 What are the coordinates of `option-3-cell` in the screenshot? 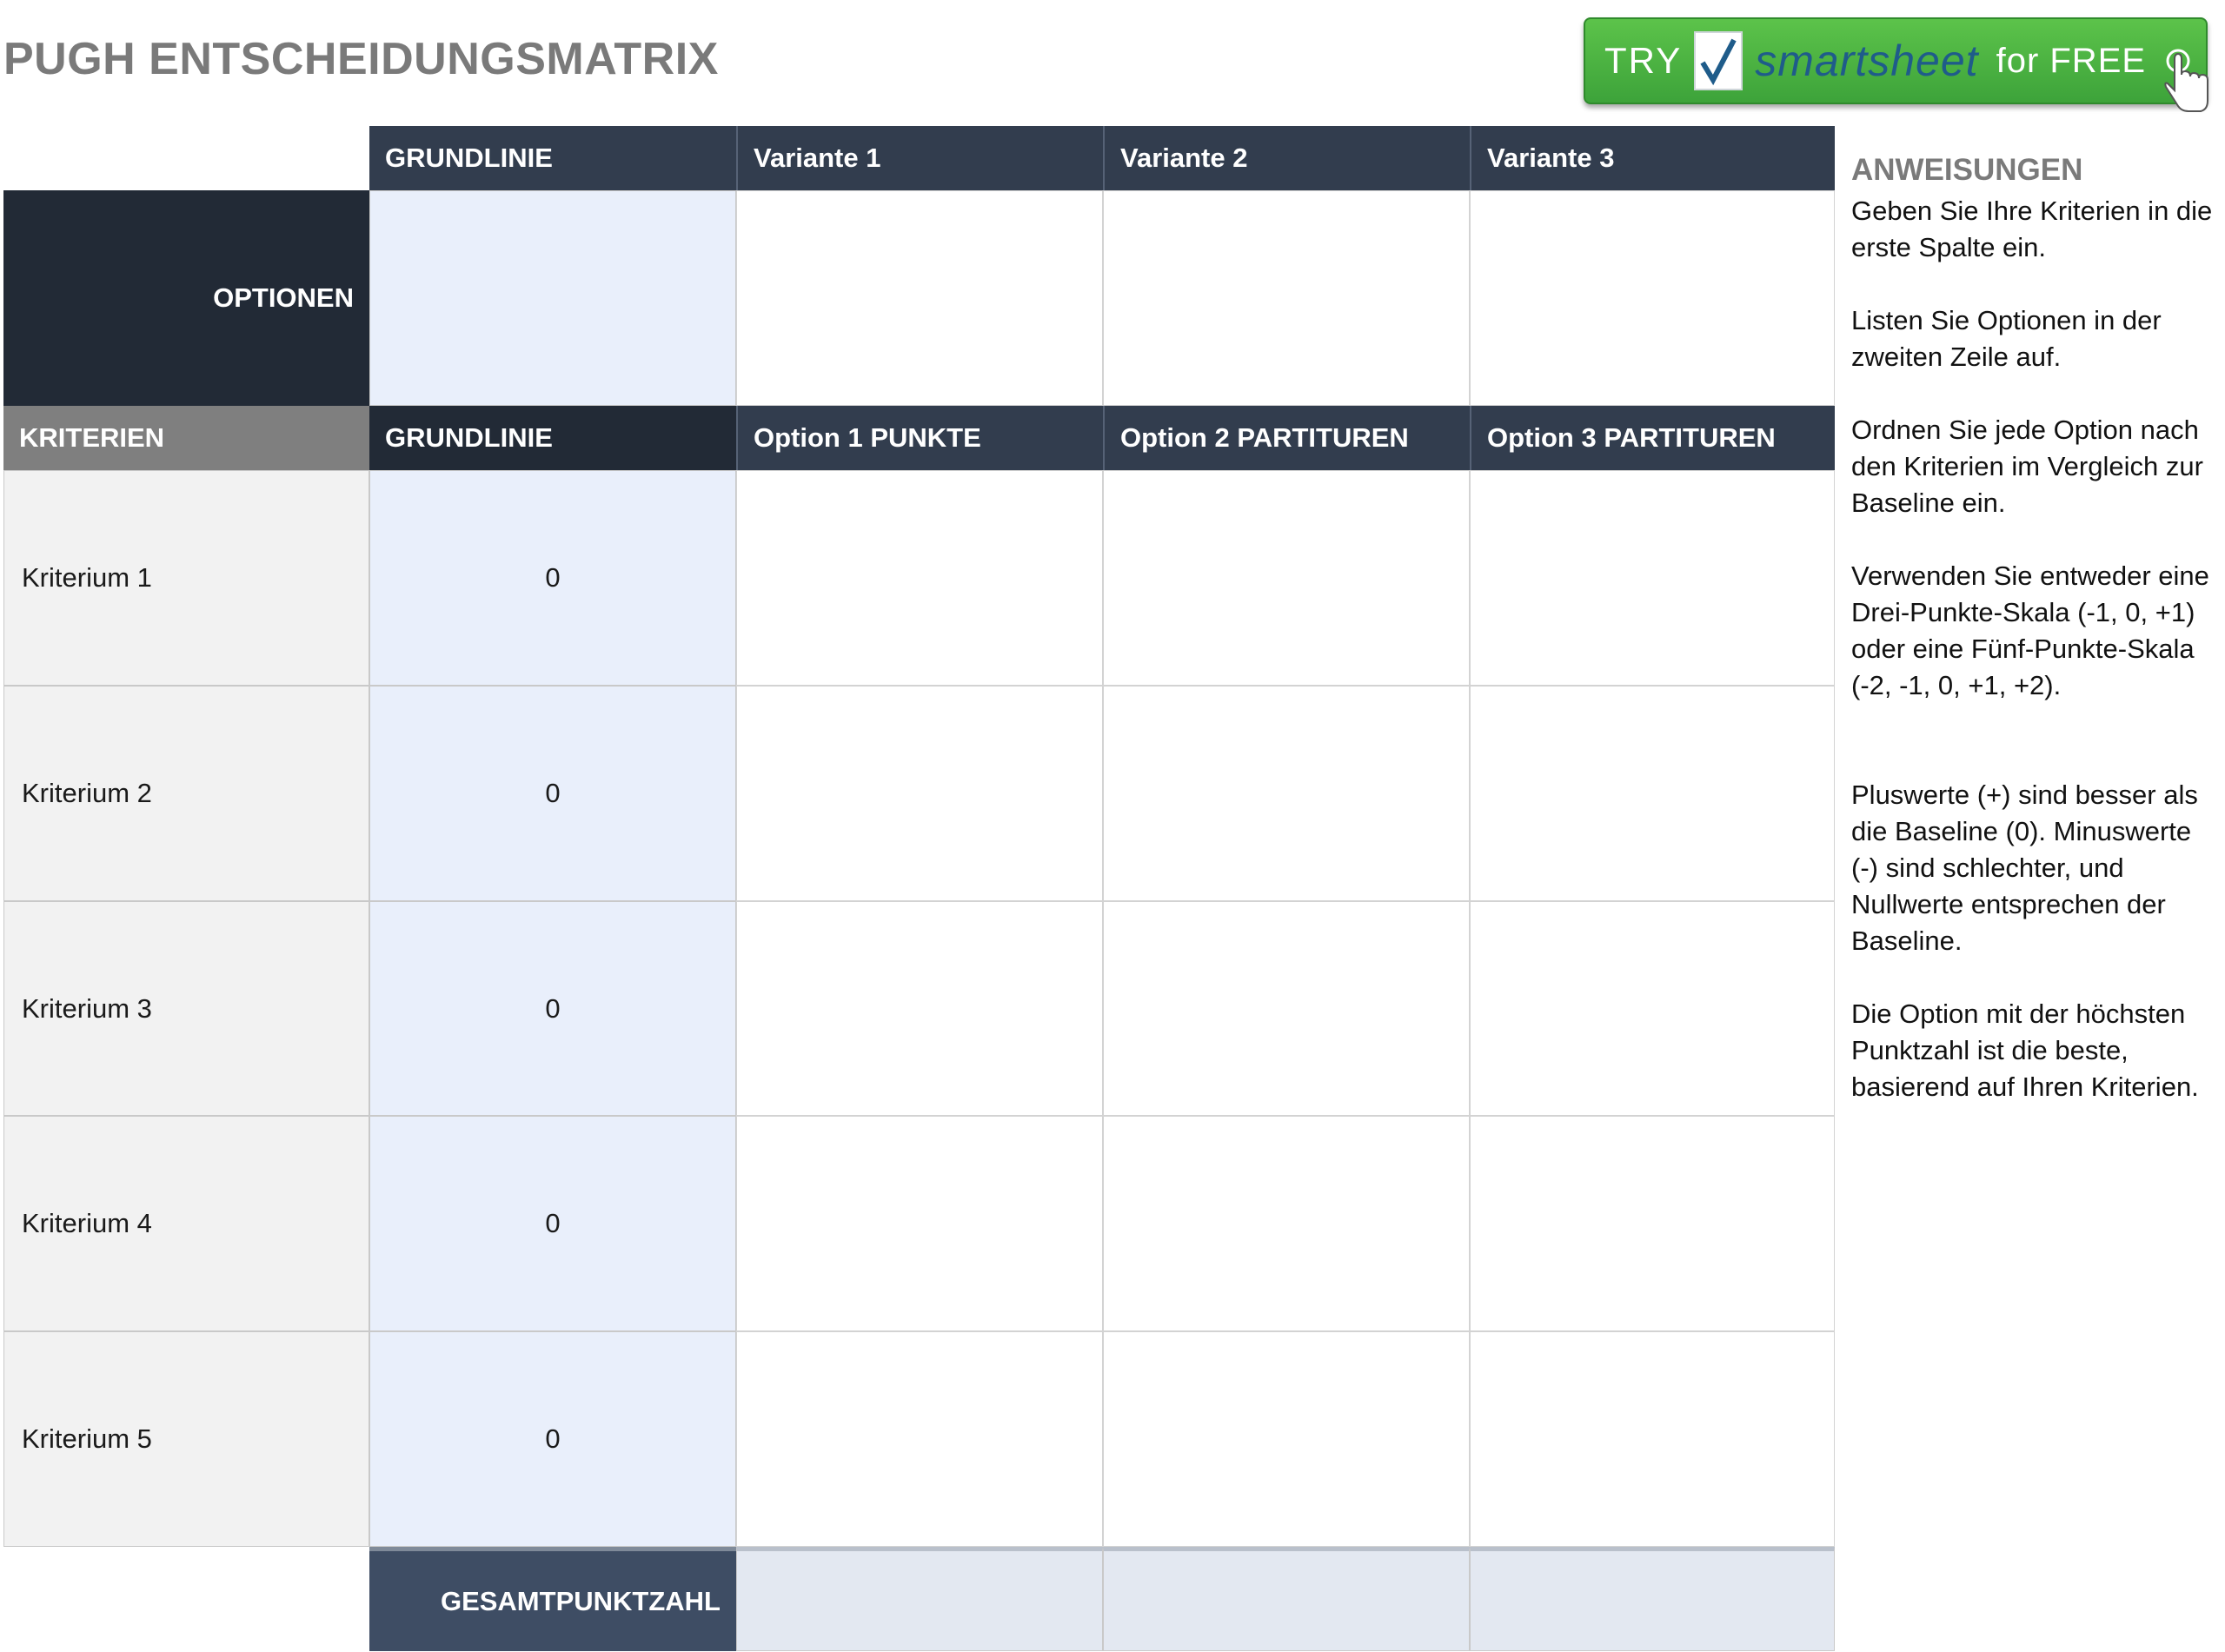 It's located at (1653, 298).